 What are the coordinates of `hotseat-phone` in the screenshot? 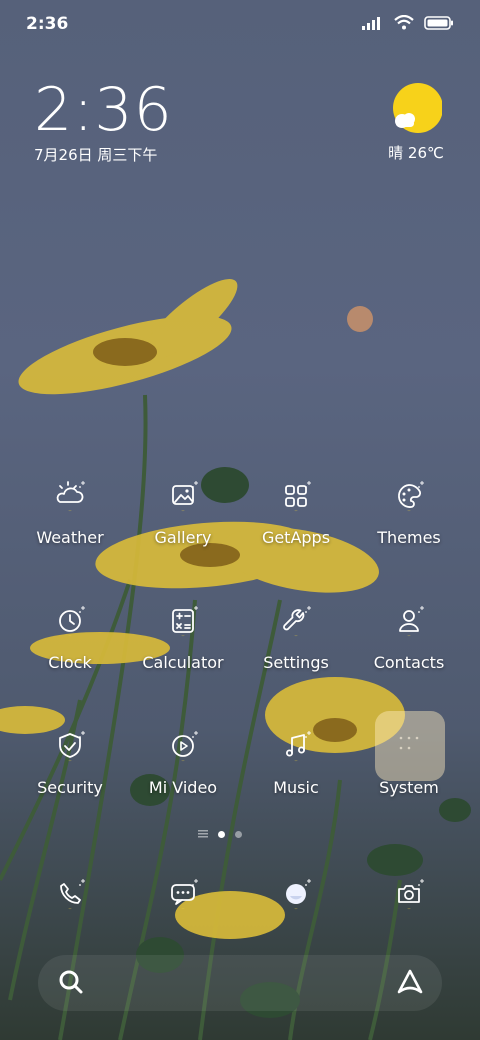 It's located at (70, 894).